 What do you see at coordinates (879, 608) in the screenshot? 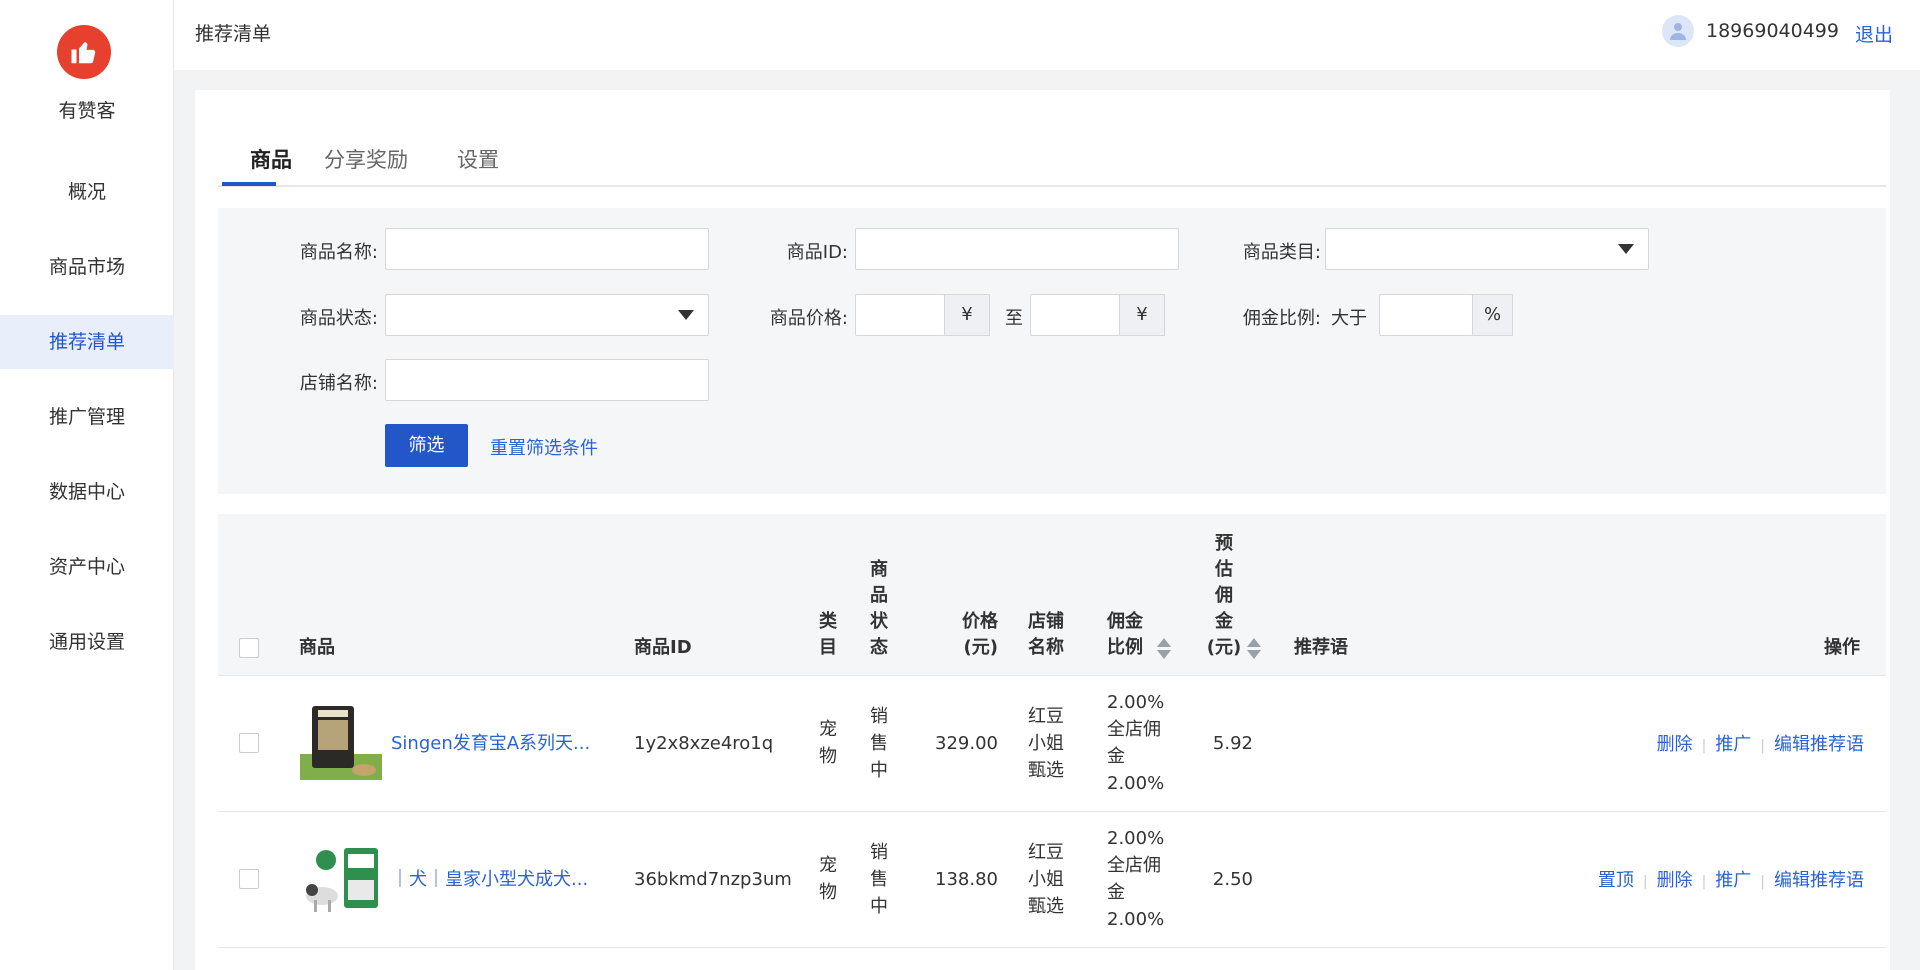
I see `th-status: 商品 状态` at bounding box center [879, 608].